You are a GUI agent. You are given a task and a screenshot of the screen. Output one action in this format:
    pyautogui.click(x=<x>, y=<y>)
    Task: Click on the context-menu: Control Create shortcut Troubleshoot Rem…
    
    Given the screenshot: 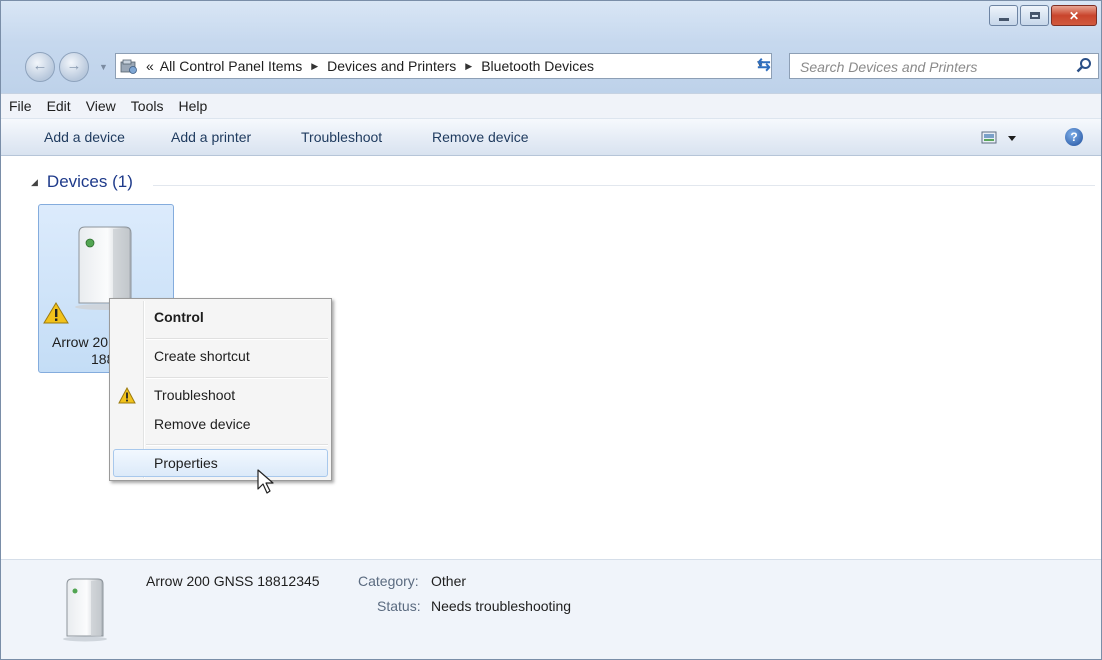 What is the action you would take?
    pyautogui.click(x=220, y=389)
    